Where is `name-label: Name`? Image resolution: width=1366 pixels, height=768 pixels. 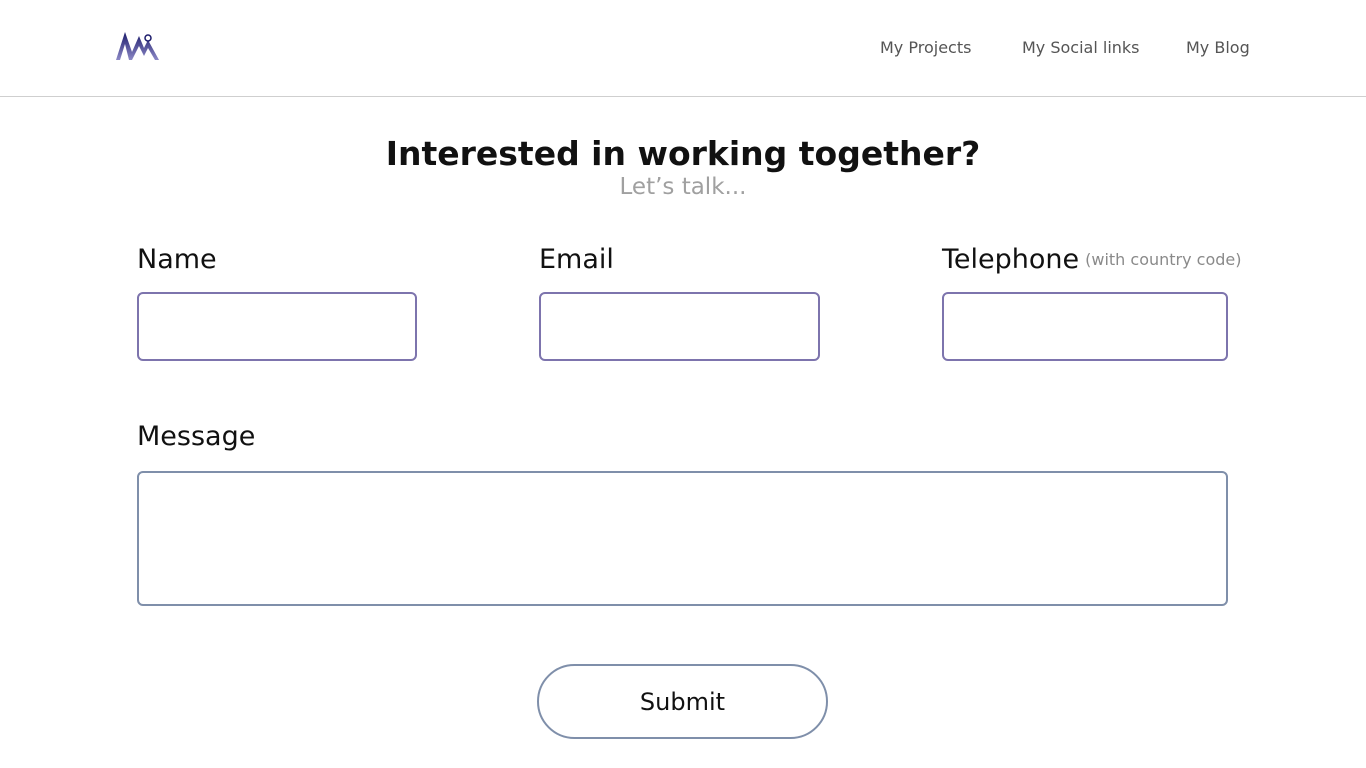 name-label: Name is located at coordinates (177, 260).